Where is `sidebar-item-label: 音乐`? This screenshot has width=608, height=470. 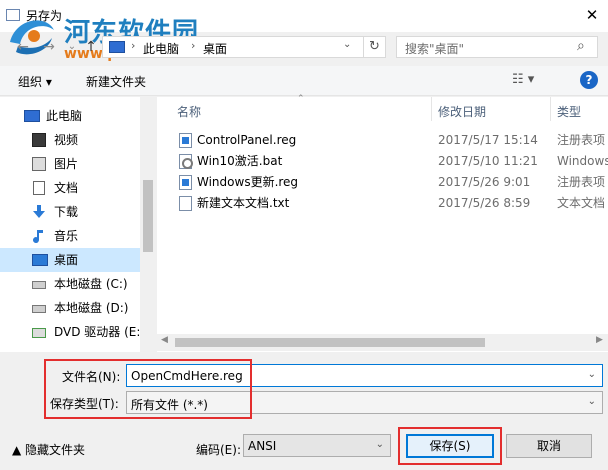
sidebar-item-label: 音乐 is located at coordinates (66, 236).